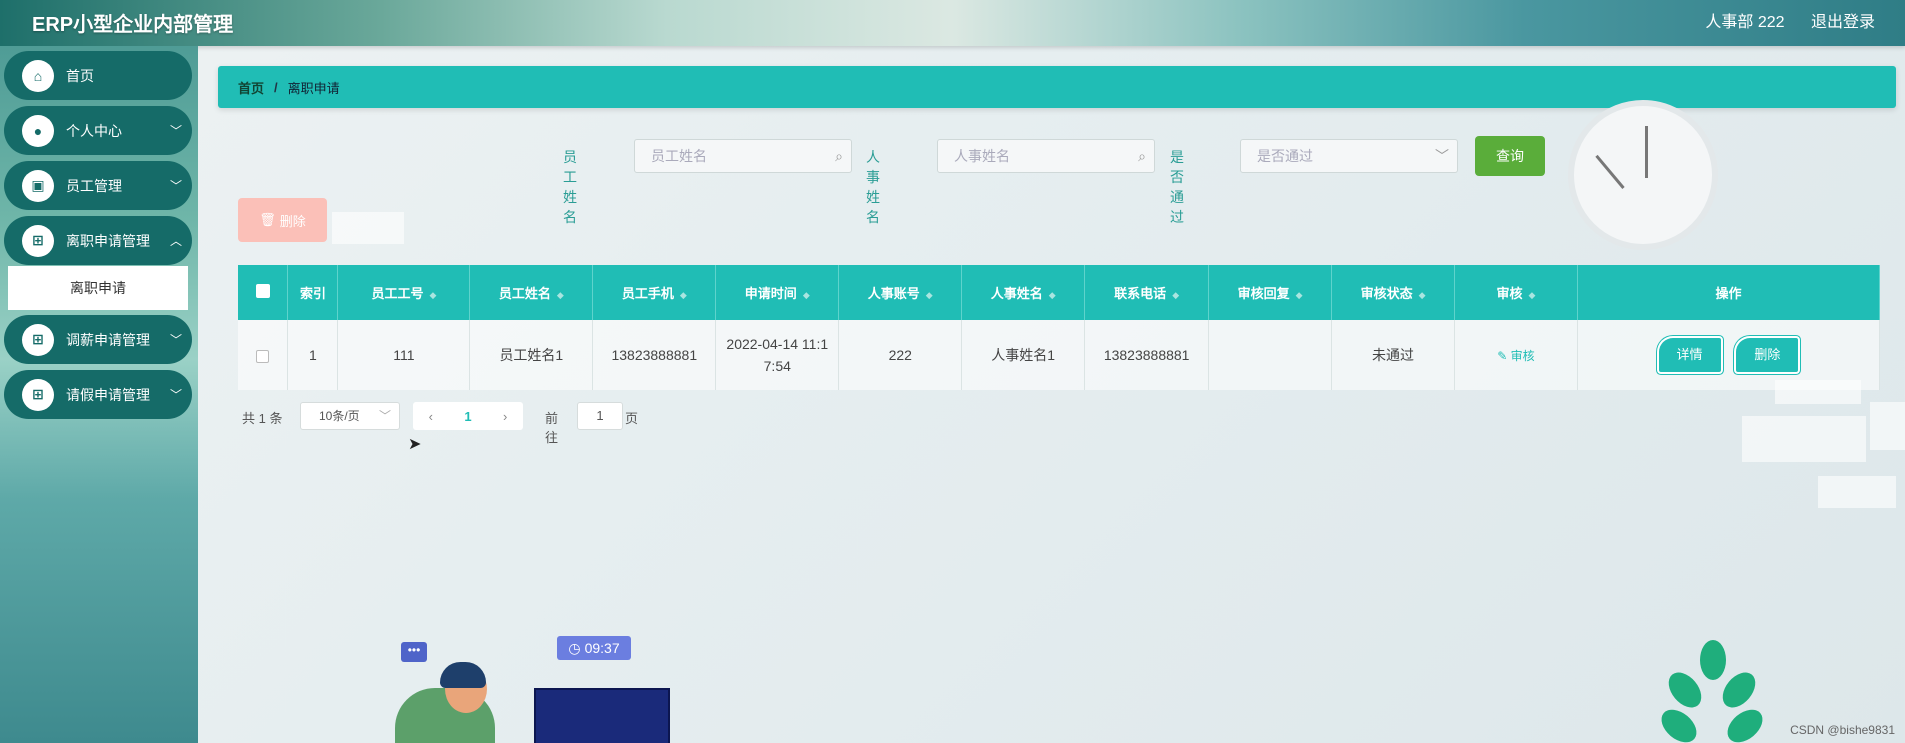 Image resolution: width=1905 pixels, height=743 pixels. What do you see at coordinates (594, 648) in the screenshot?
I see `time-badge: ◷ 09:37` at bounding box center [594, 648].